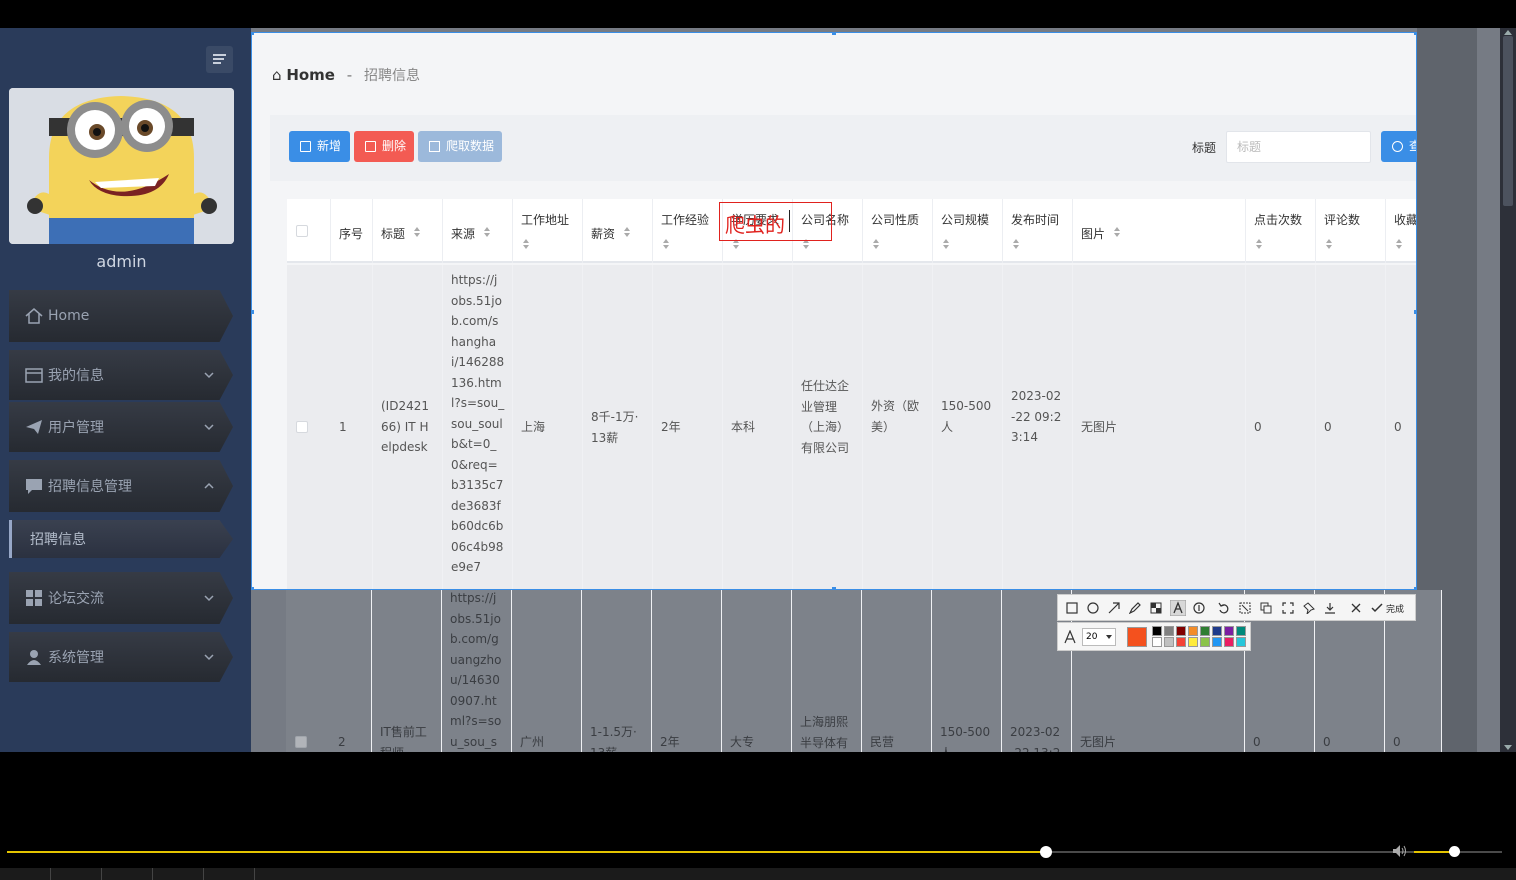 The height and width of the screenshot is (880, 1516). Describe the element at coordinates (1330, 608) in the screenshot. I see `download-icon` at that location.